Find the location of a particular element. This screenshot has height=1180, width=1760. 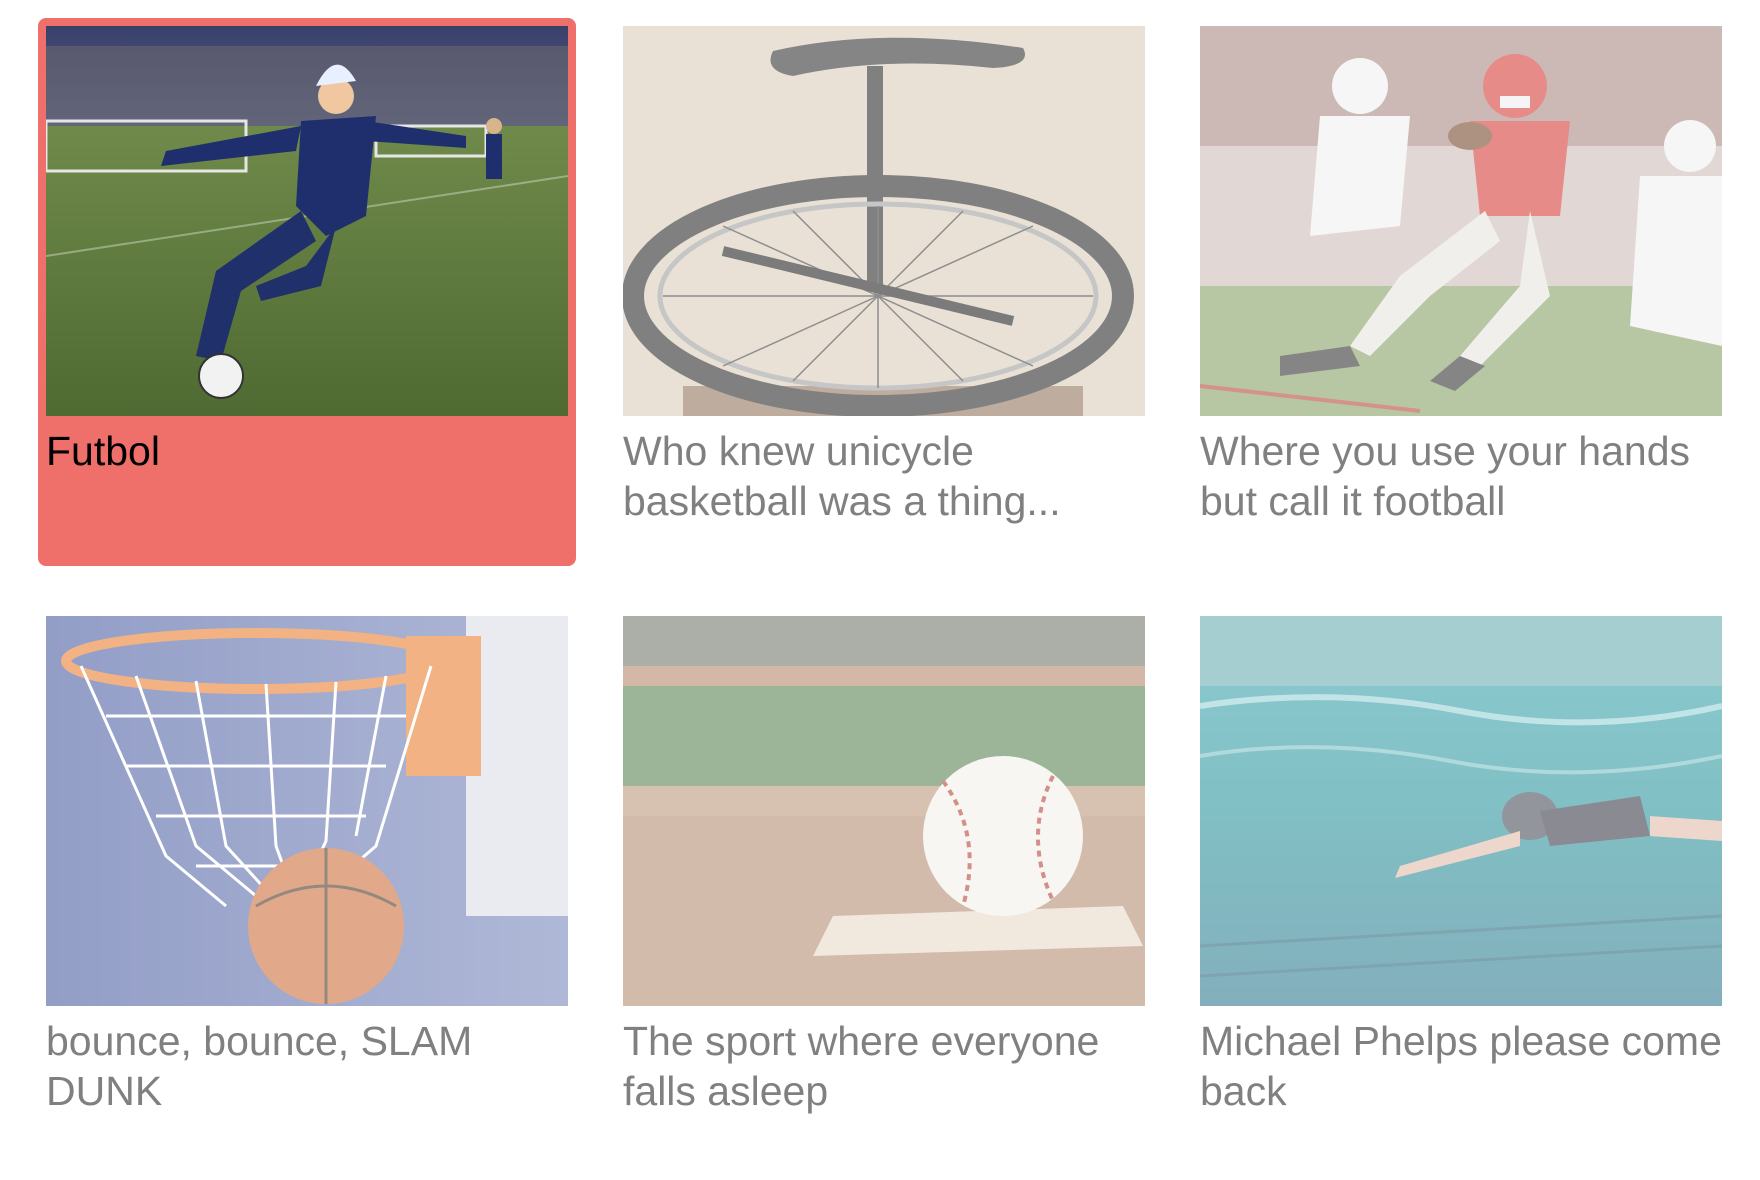

unicycle-image is located at coordinates (884, 221).